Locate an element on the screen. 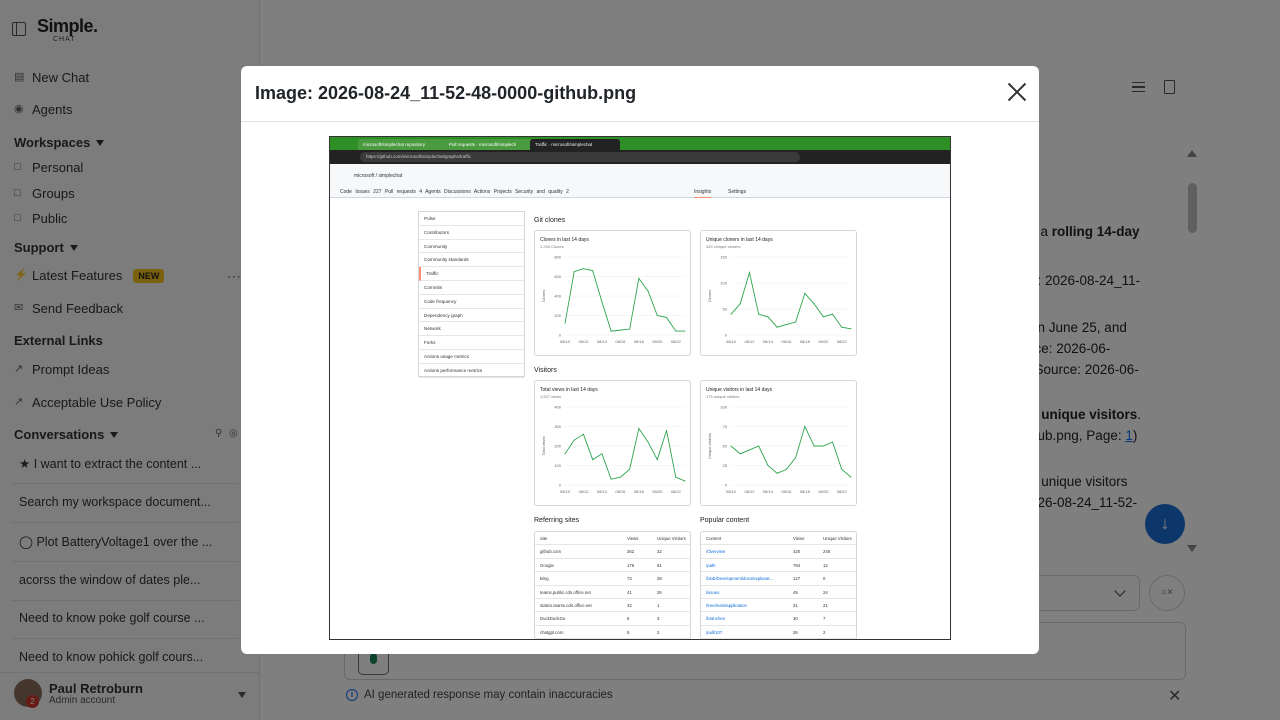 This screenshot has width=1280, height=720. x-tick-label: 08/16 is located at coordinates (620, 491).